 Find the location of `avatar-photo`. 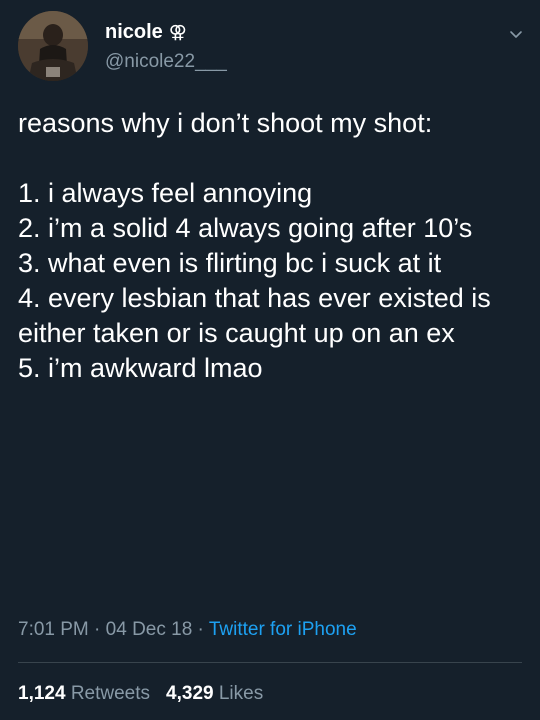

avatar-photo is located at coordinates (53, 46).